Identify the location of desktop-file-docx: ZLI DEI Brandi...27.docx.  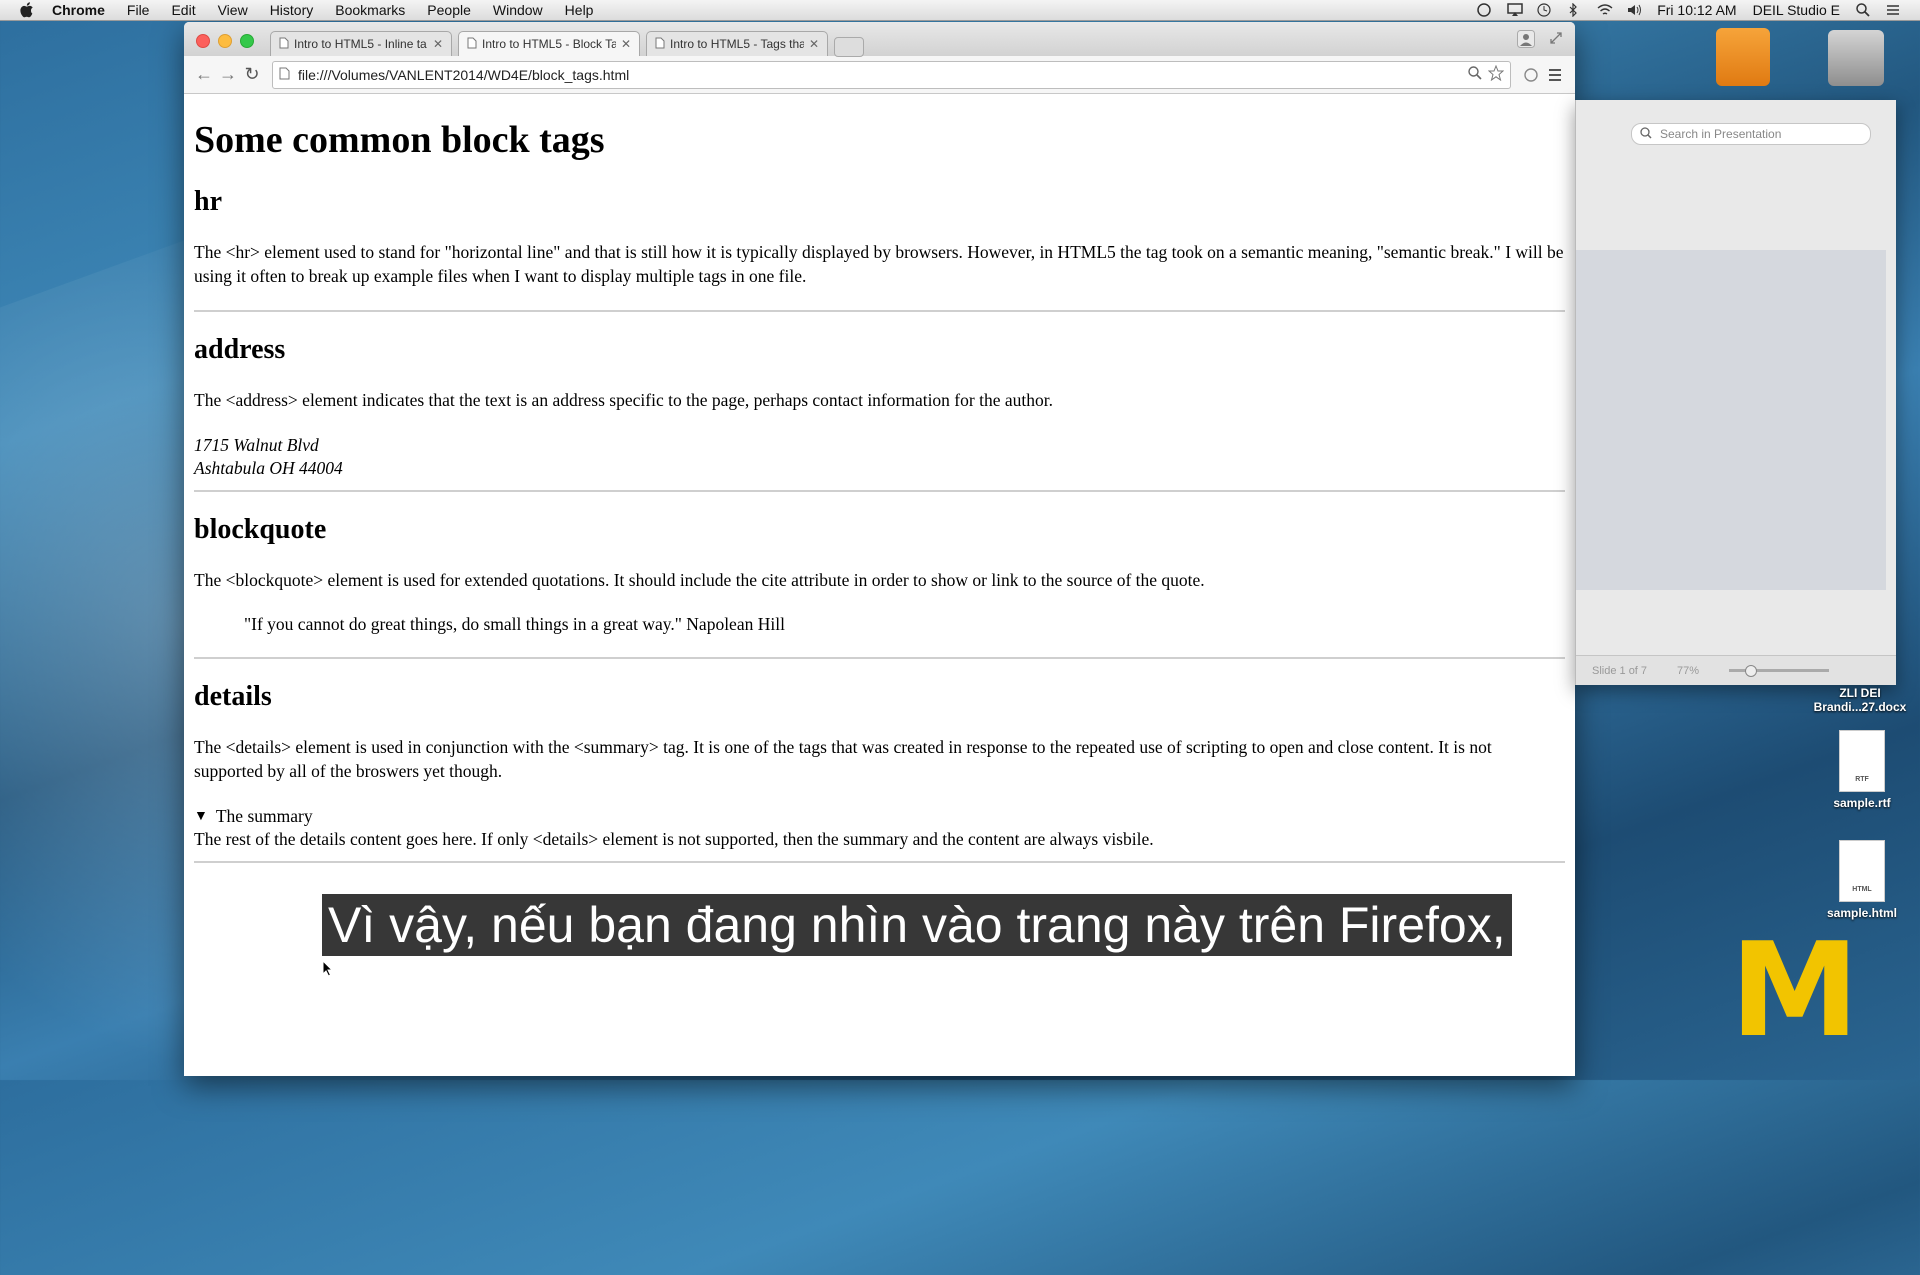
(1860, 700).